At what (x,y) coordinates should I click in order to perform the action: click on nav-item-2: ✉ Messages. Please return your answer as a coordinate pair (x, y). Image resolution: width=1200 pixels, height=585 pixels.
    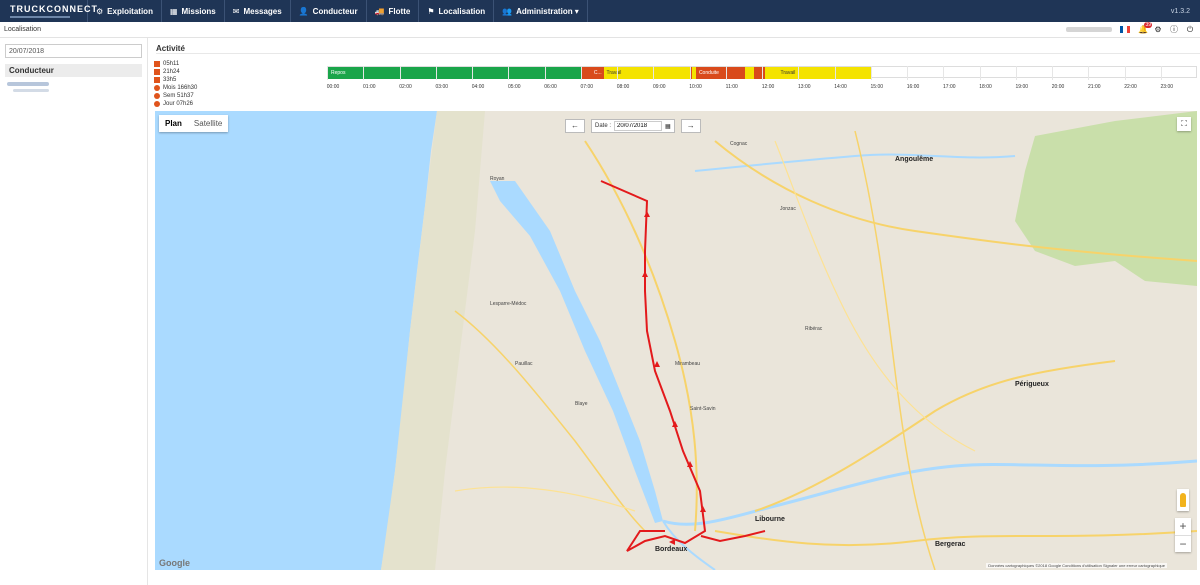
    Looking at the image, I should click on (258, 11).